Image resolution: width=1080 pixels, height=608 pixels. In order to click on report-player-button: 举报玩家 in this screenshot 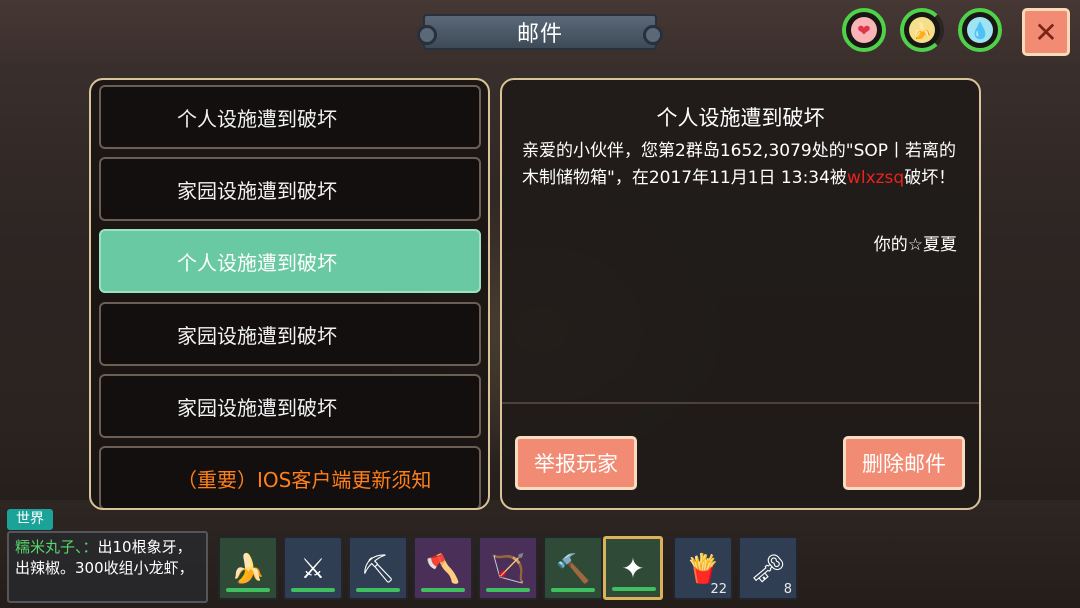, I will do `click(576, 463)`.